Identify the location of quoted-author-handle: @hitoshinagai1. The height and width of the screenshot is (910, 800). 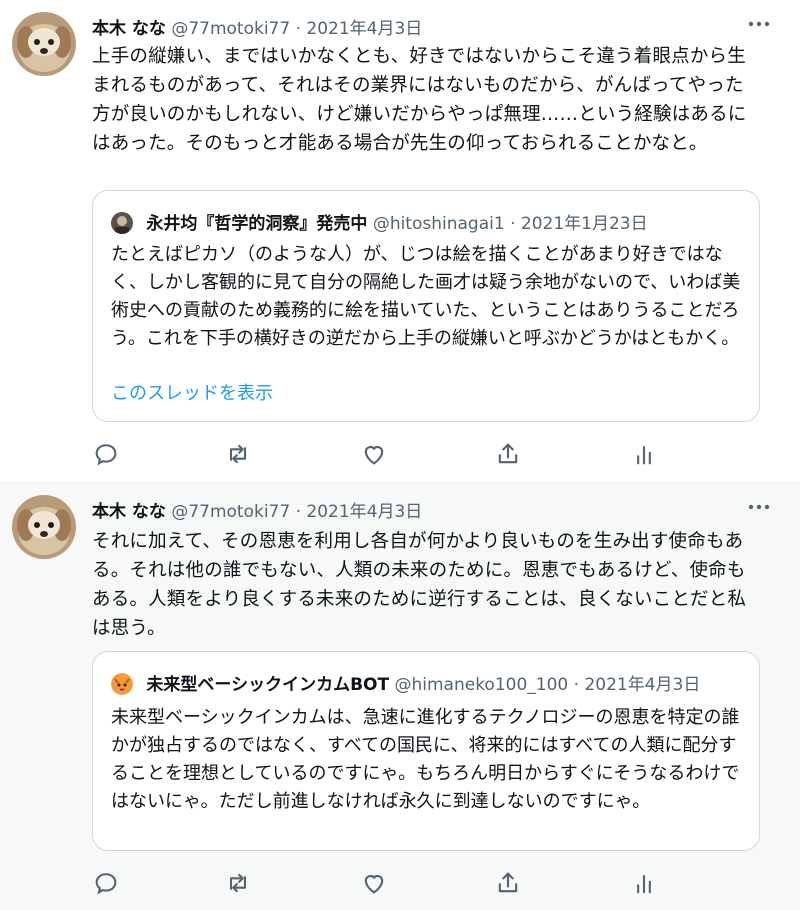
(438, 224).